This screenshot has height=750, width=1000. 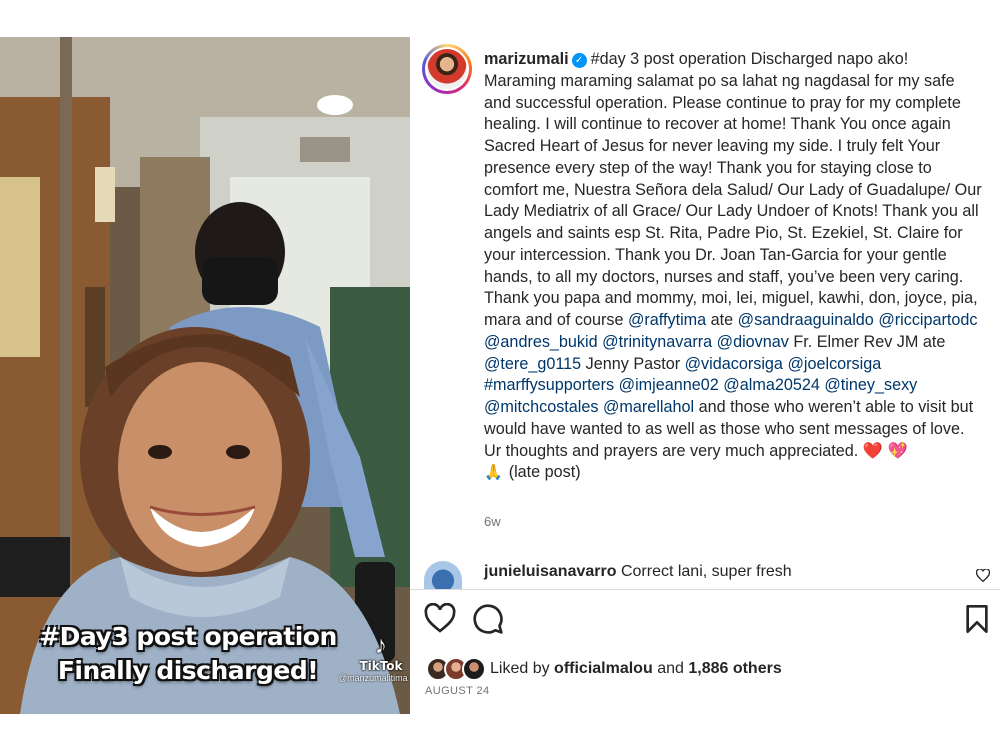 What do you see at coordinates (541, 407) in the screenshot?
I see `caption-mention-link: @mitchcostales` at bounding box center [541, 407].